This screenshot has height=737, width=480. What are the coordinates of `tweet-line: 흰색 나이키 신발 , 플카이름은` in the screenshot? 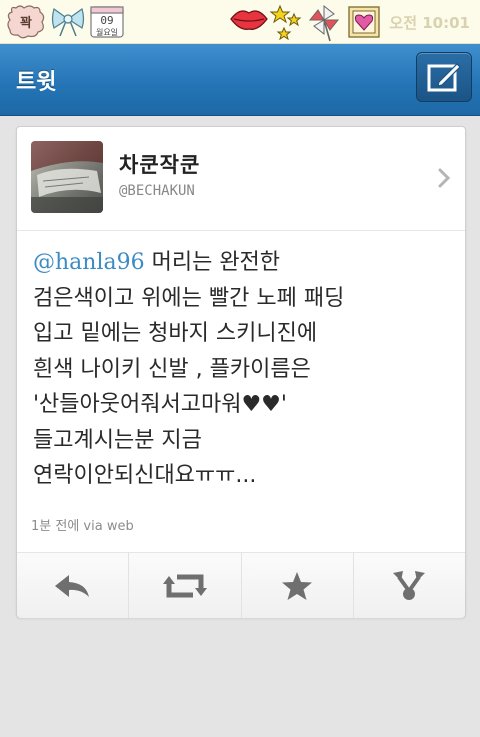 It's located at (172, 369).